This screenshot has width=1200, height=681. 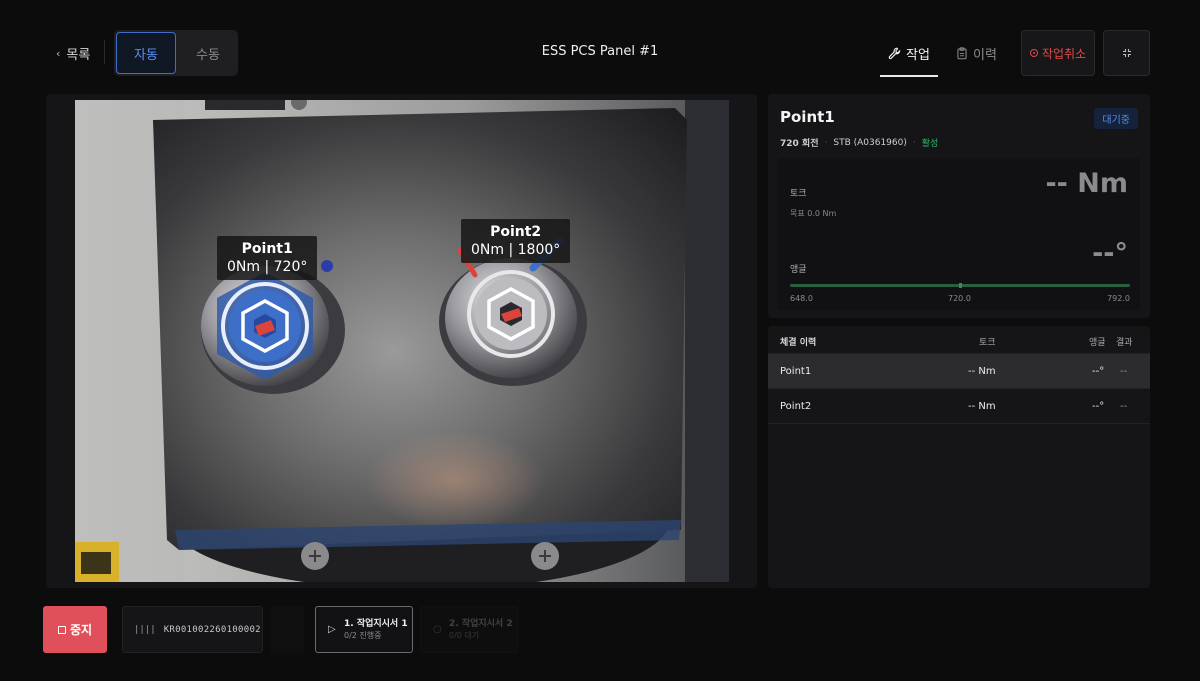 I want to click on table-header: 체결 이력 토크 앵글 결과, so click(x=959, y=339).